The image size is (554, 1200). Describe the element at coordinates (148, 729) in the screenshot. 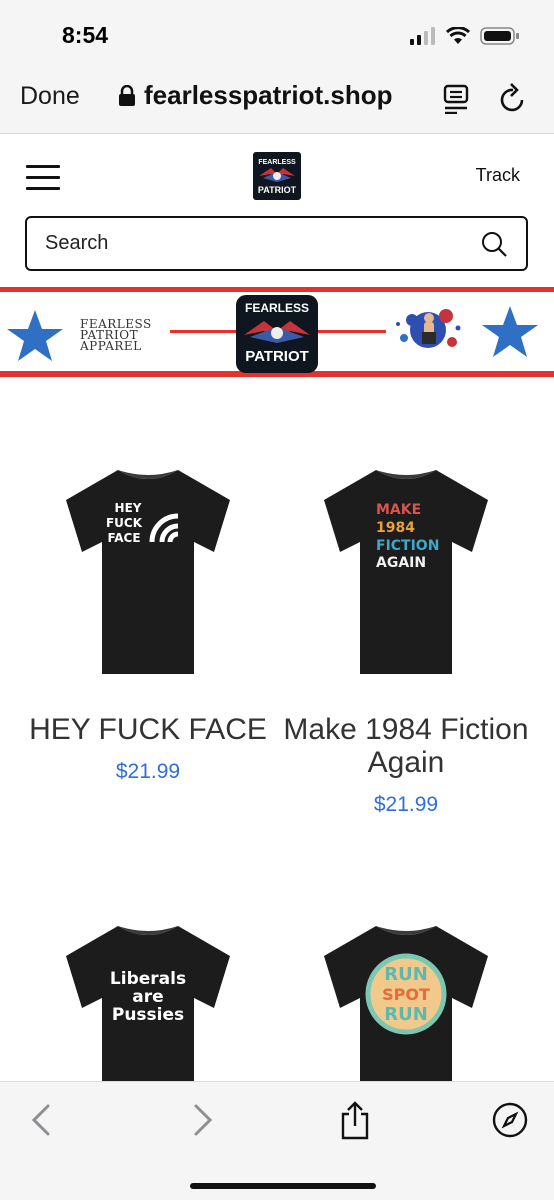

I see `product-title: HEY FUCK FACE` at that location.